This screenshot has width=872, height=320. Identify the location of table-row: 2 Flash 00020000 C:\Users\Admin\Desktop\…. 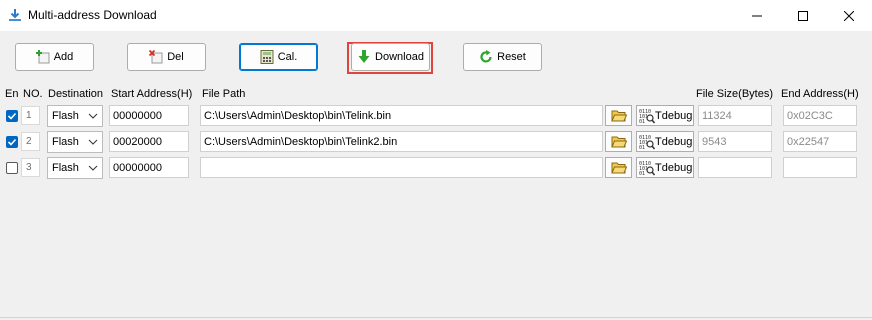
(436, 142).